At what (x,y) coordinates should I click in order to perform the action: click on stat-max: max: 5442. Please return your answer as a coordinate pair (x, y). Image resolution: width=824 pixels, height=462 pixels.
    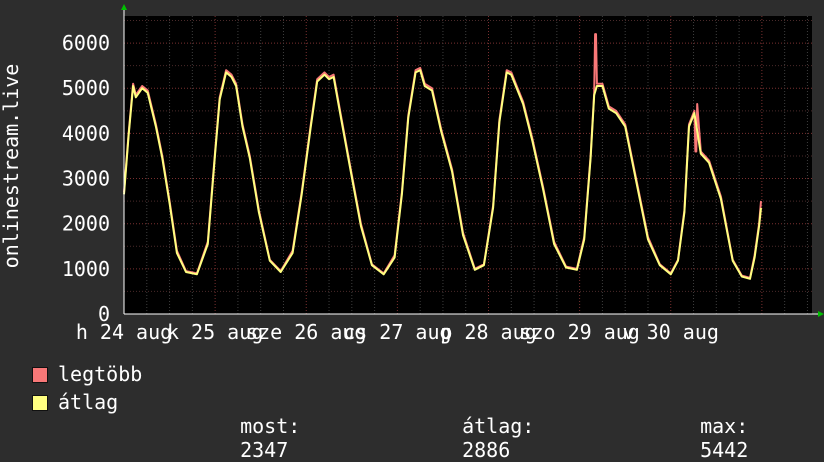
    Looking at the image, I should click on (712, 426).